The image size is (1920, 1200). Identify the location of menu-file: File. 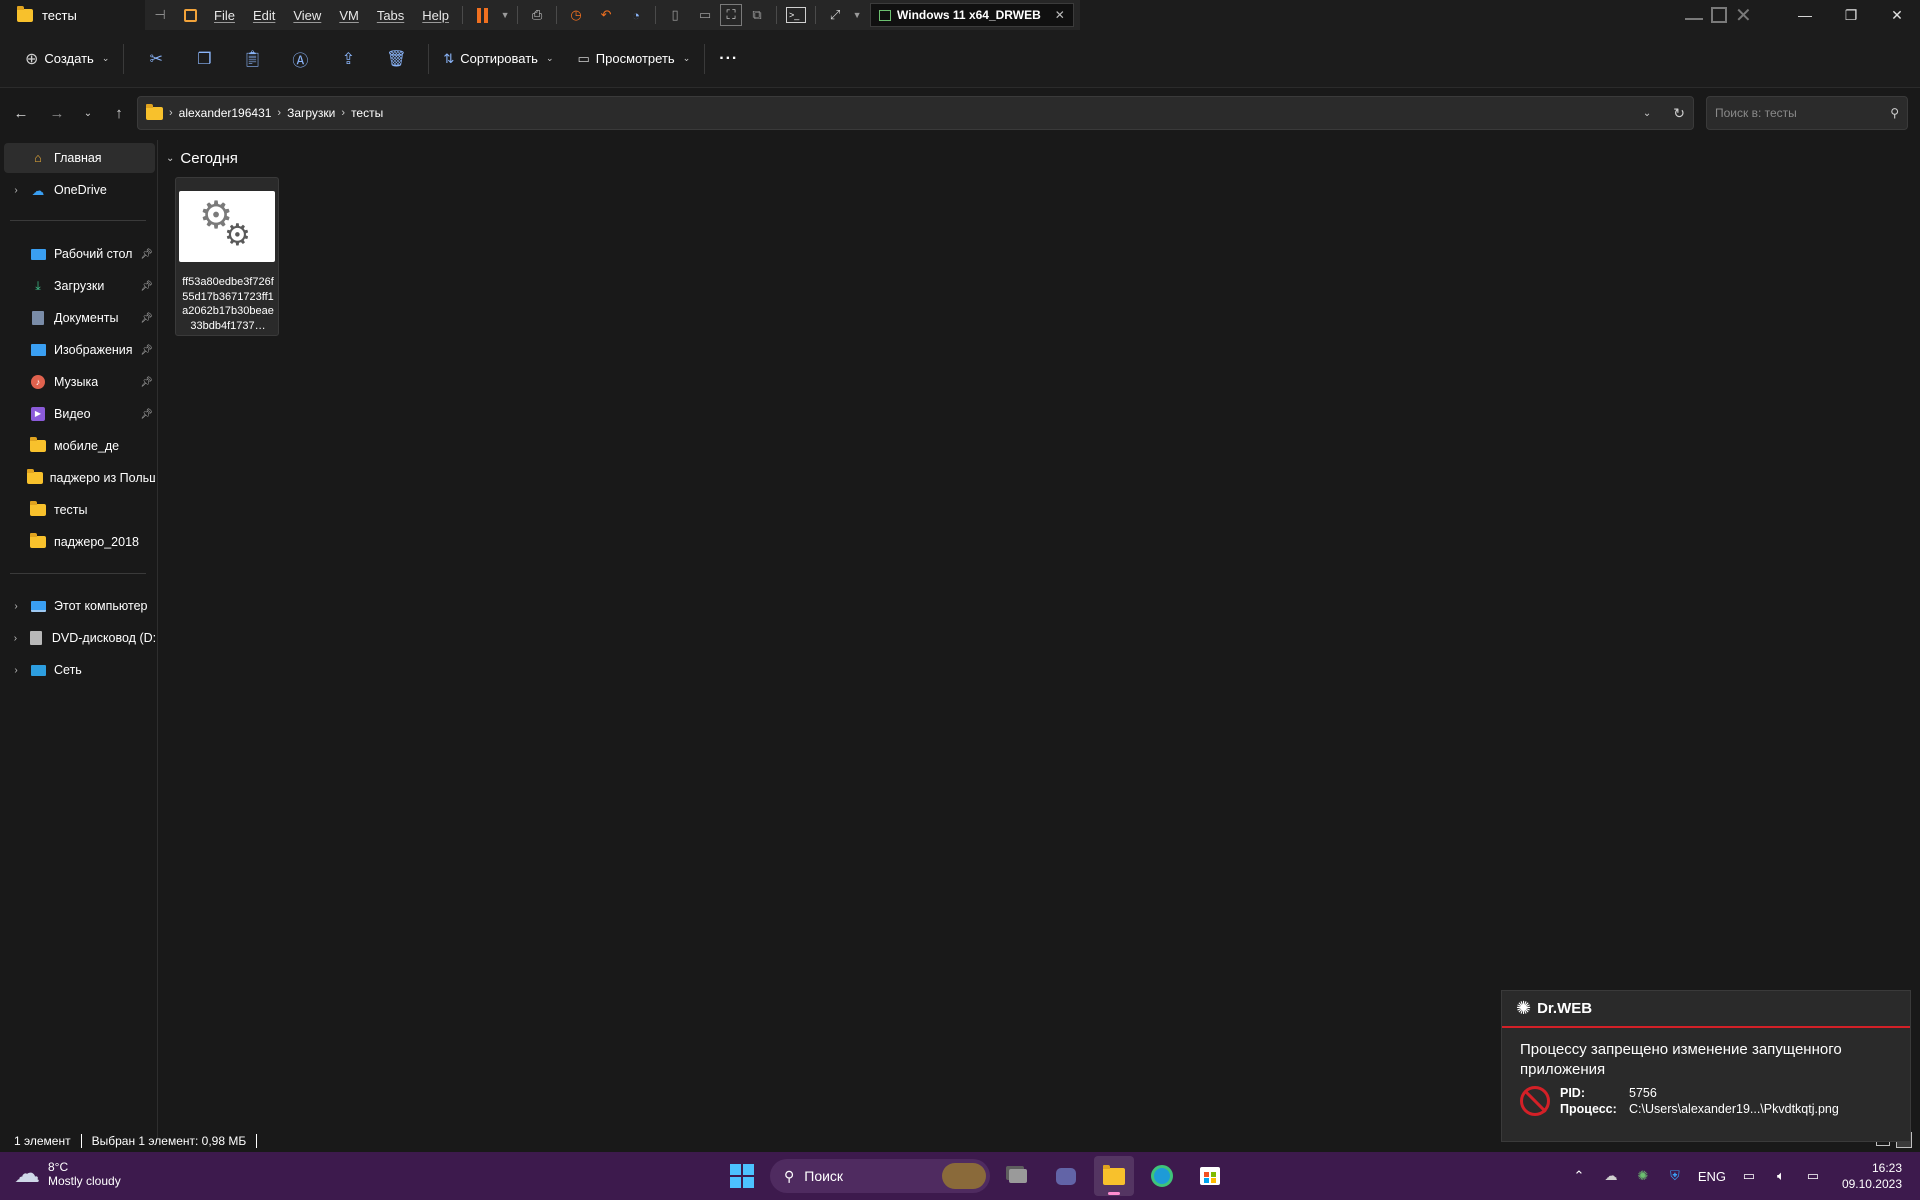
(224, 15).